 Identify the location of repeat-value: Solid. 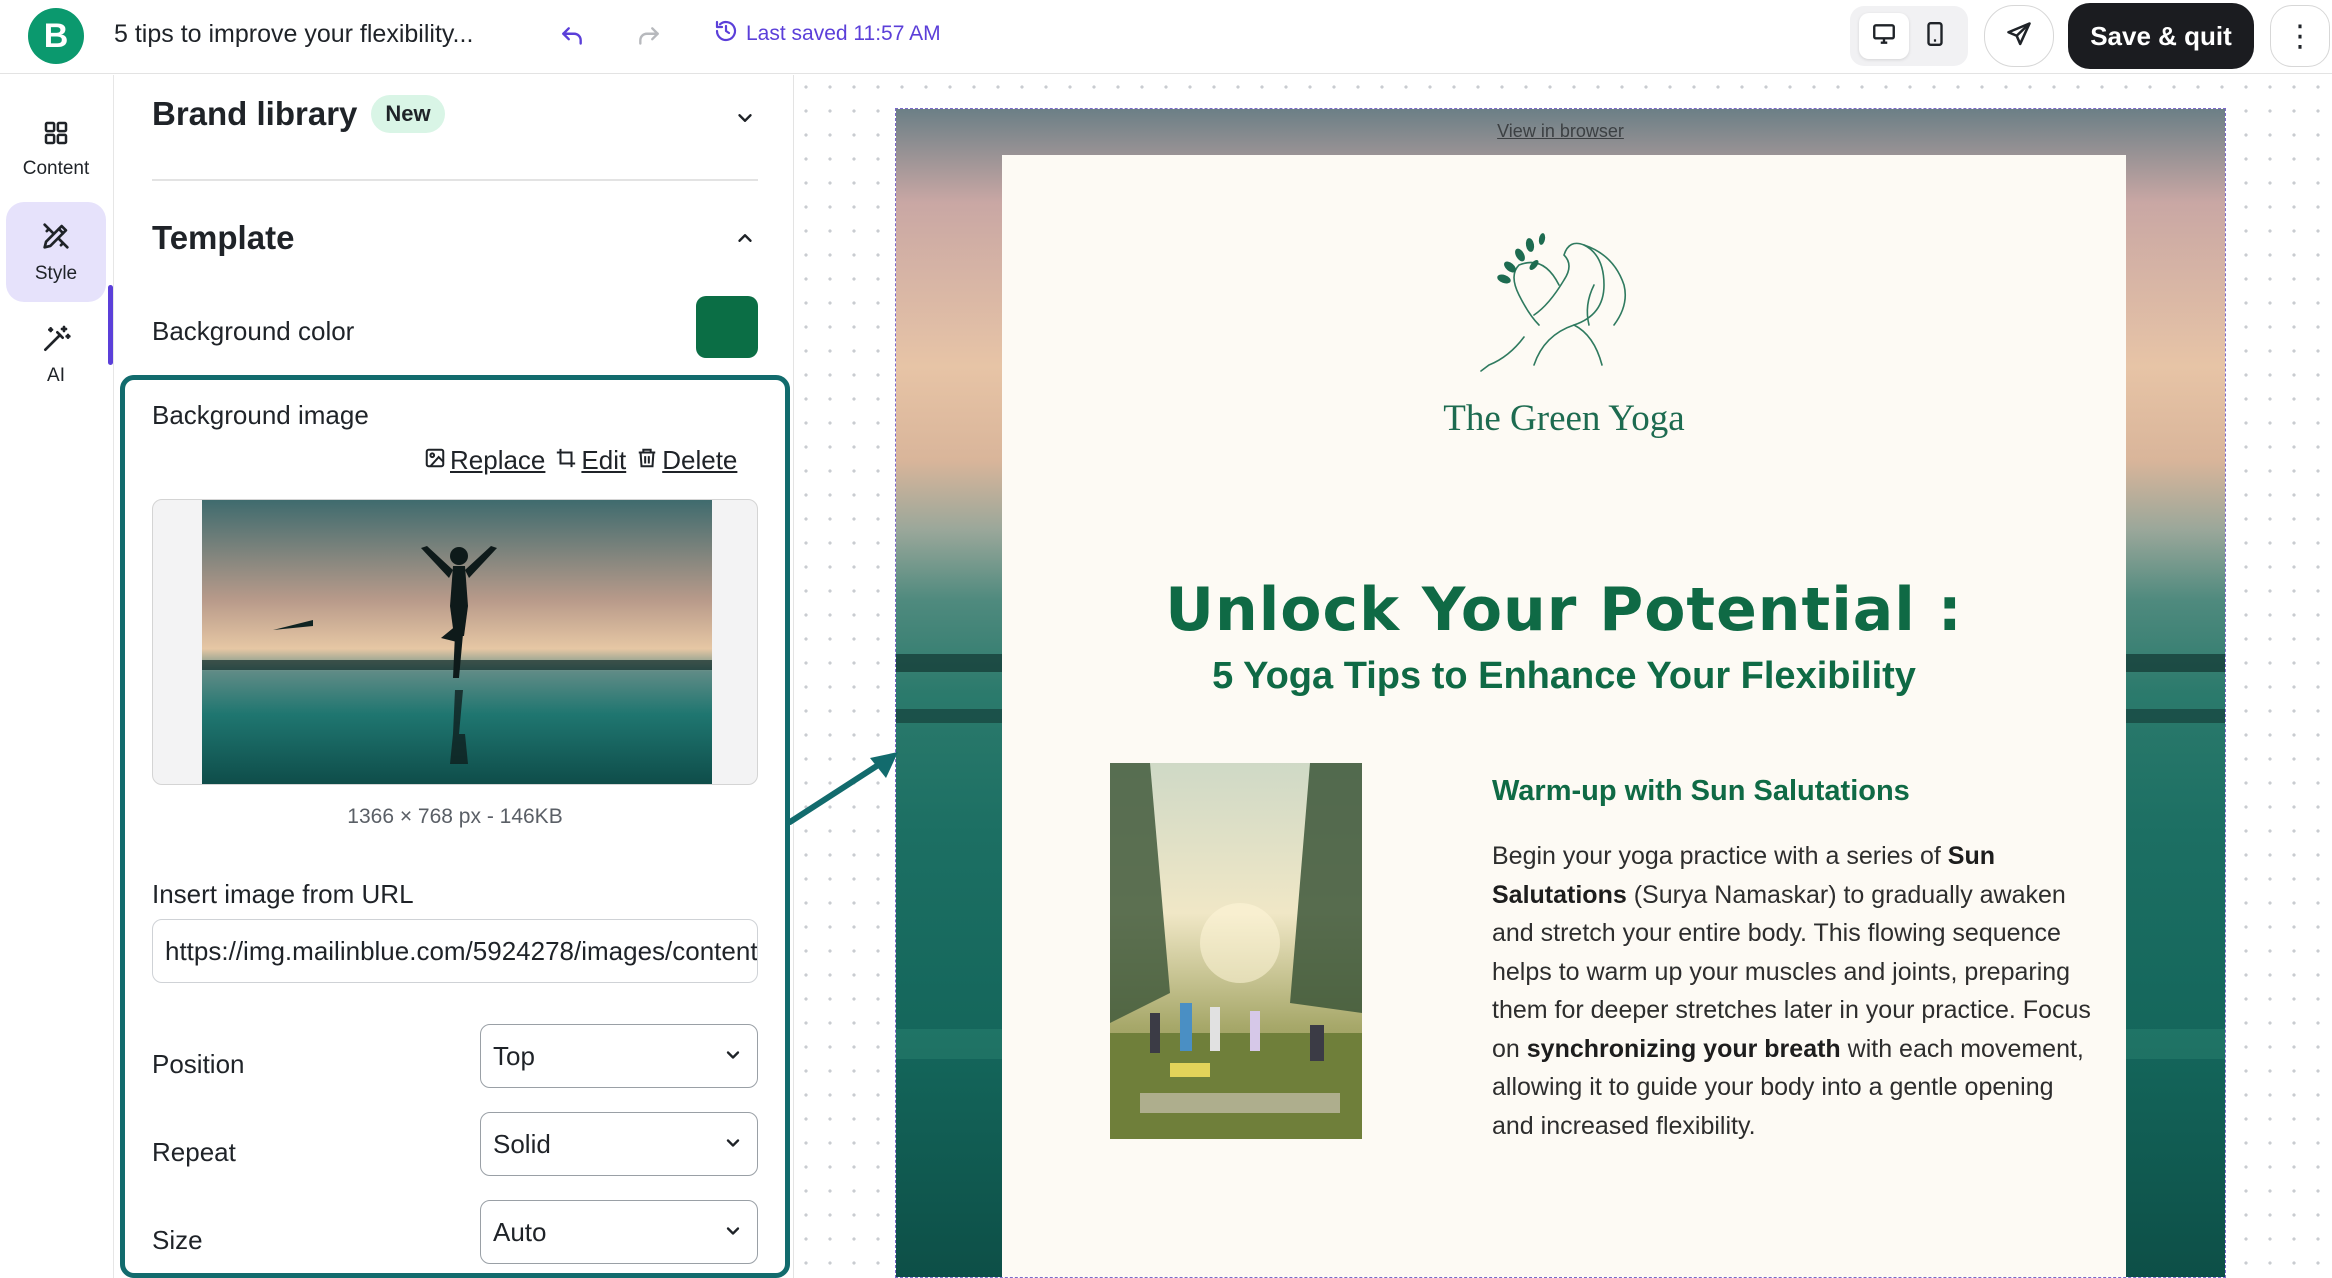
(522, 1143).